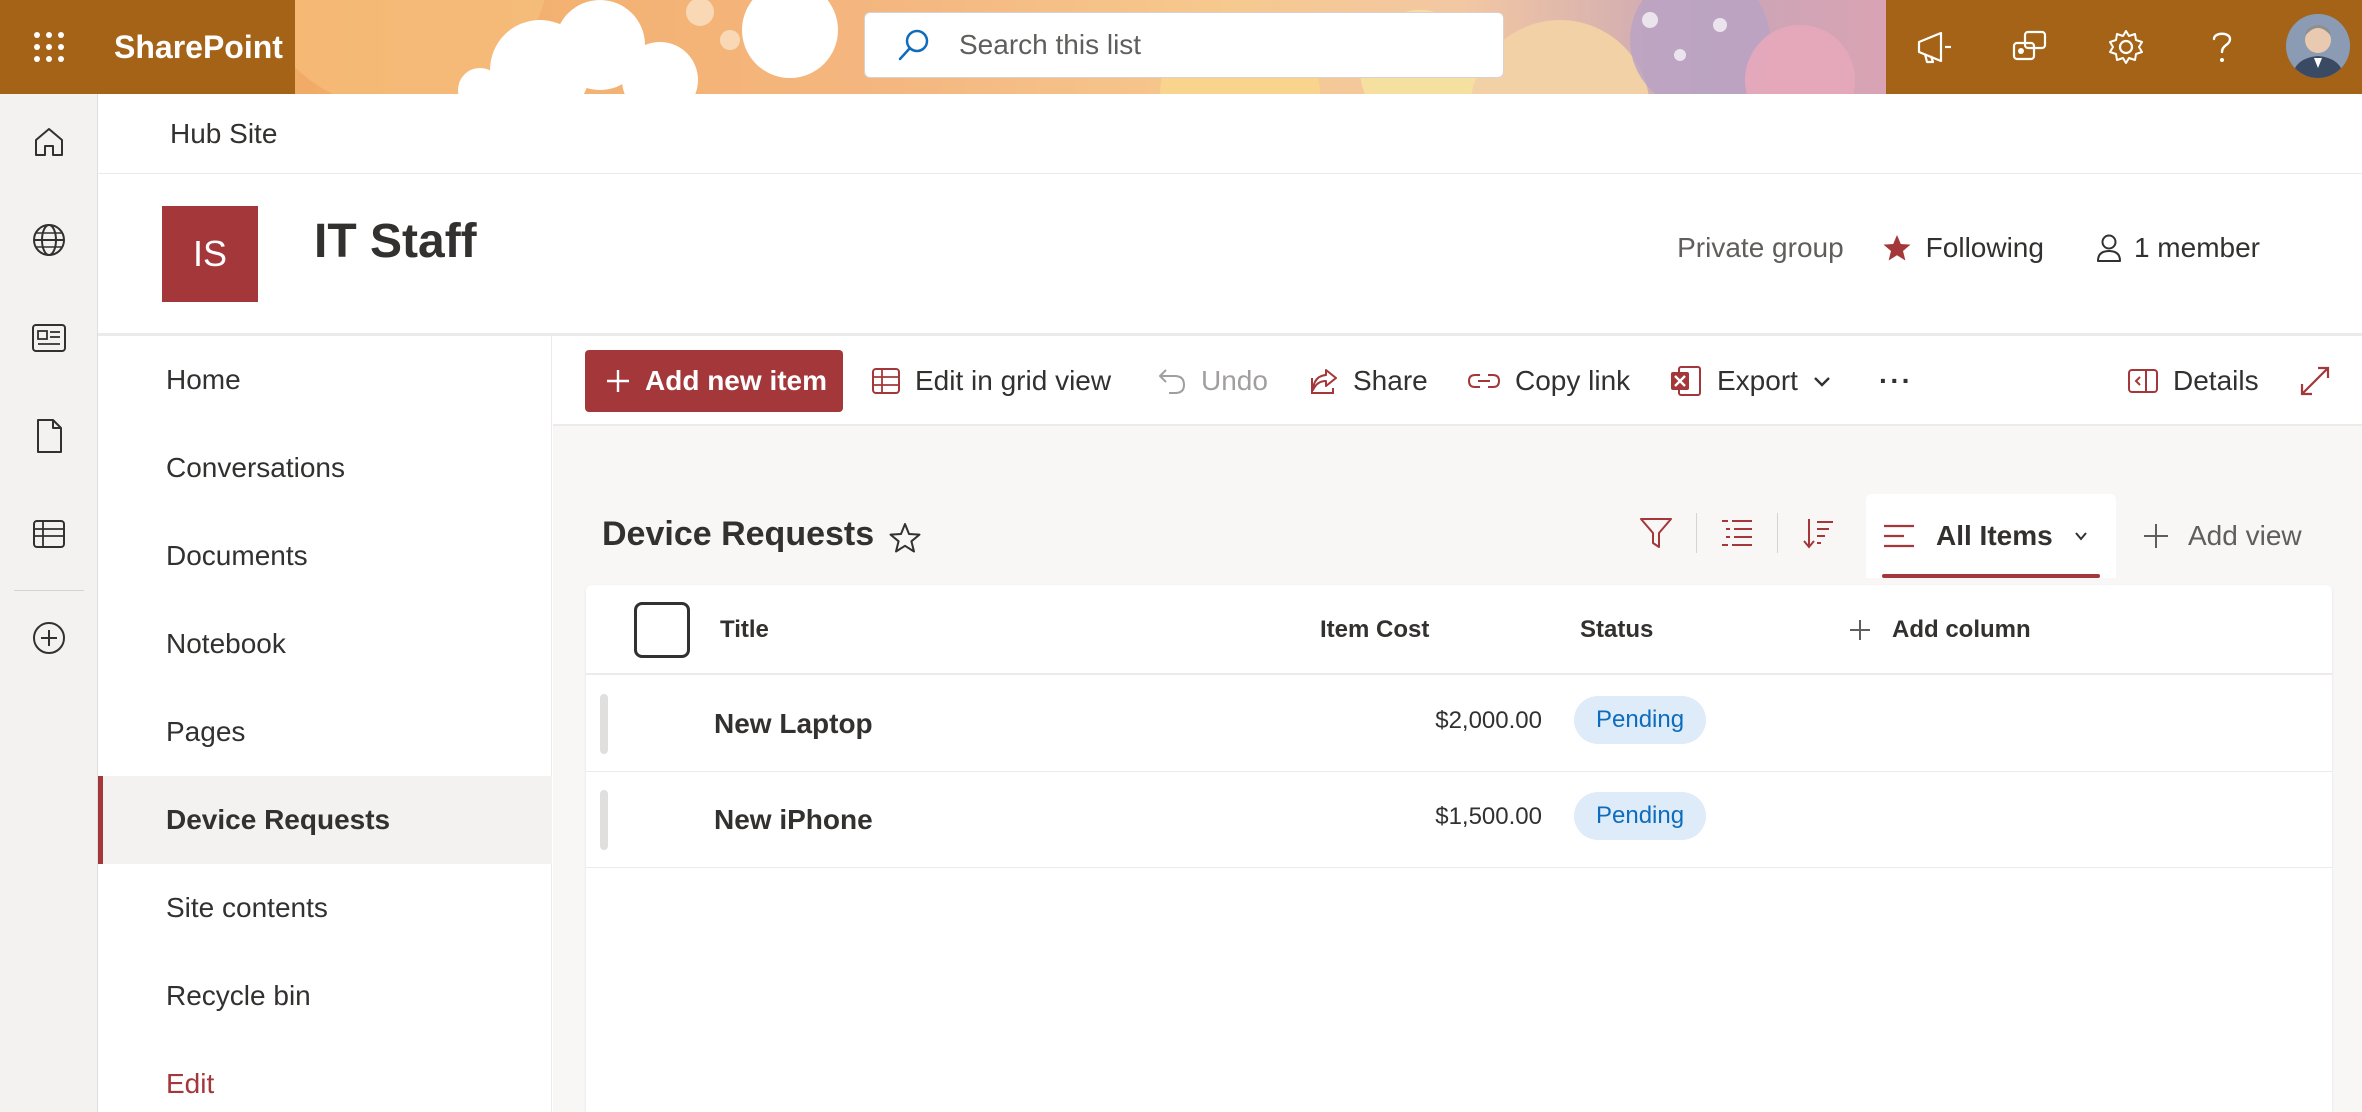 This screenshot has height=1112, width=2362. I want to click on appbar-news-button, so click(49, 338).